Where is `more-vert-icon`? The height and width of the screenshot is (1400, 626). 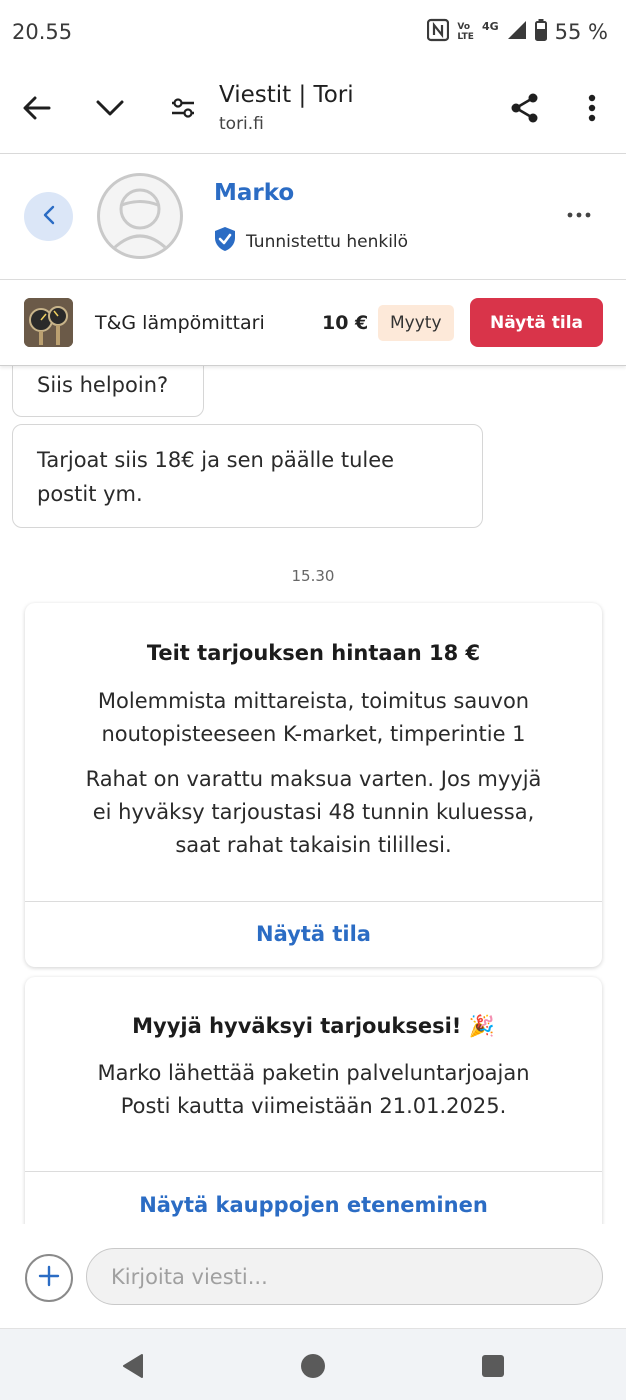 more-vert-icon is located at coordinates (592, 108).